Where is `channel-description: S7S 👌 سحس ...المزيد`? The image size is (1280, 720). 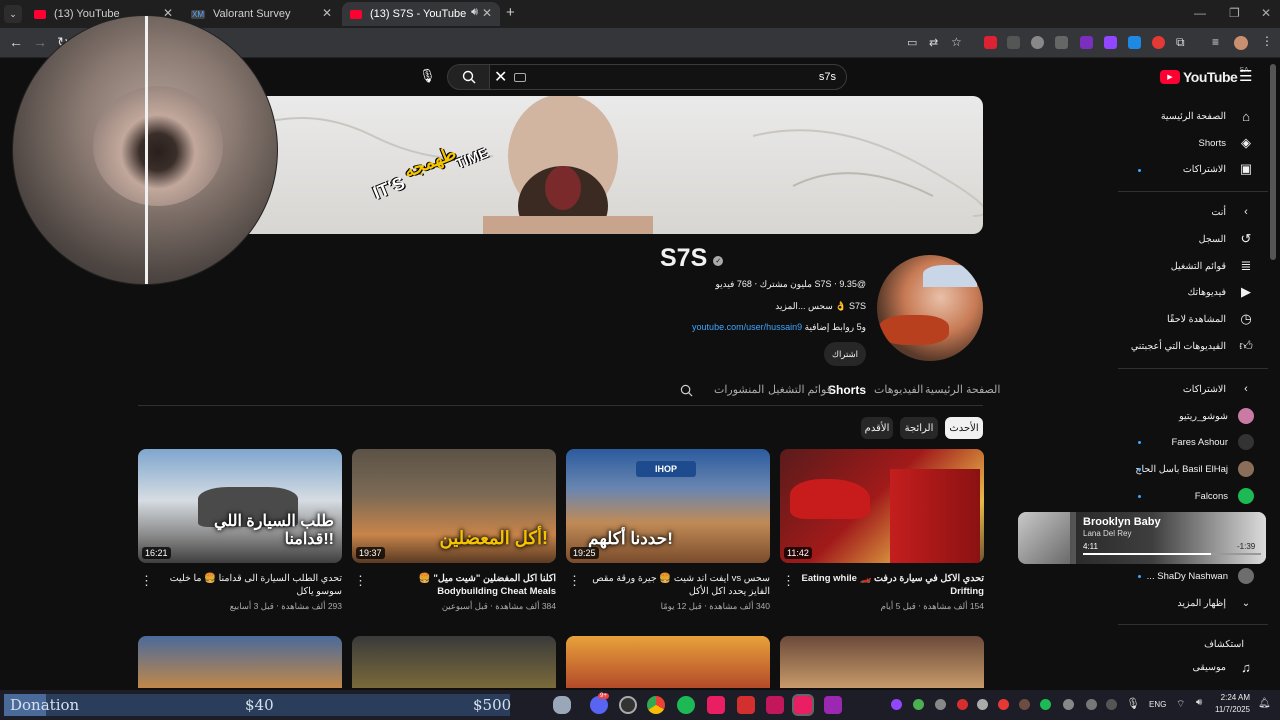
channel-description: S7S 👌 سحس ...المزيد is located at coordinates (763, 306).